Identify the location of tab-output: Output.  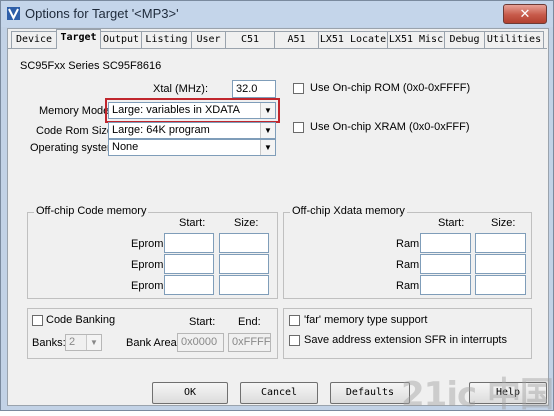
(121, 39).